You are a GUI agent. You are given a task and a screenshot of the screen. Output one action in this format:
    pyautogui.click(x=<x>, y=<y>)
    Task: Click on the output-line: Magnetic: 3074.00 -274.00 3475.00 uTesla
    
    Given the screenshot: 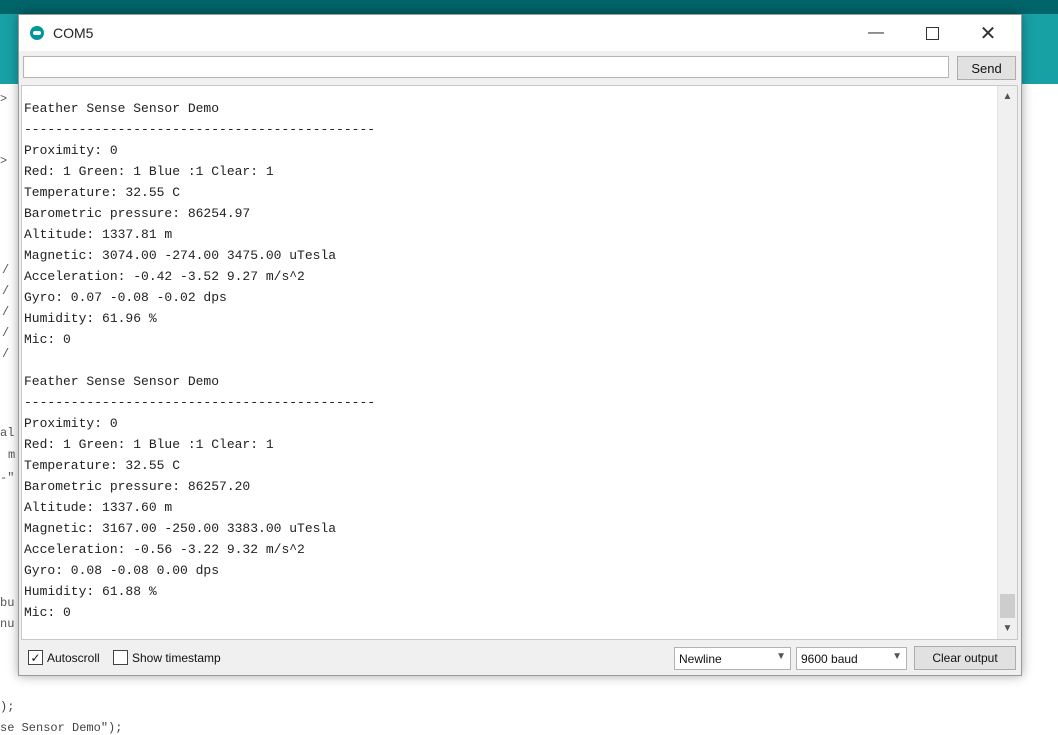 What is the action you would take?
    pyautogui.click(x=180, y=255)
    